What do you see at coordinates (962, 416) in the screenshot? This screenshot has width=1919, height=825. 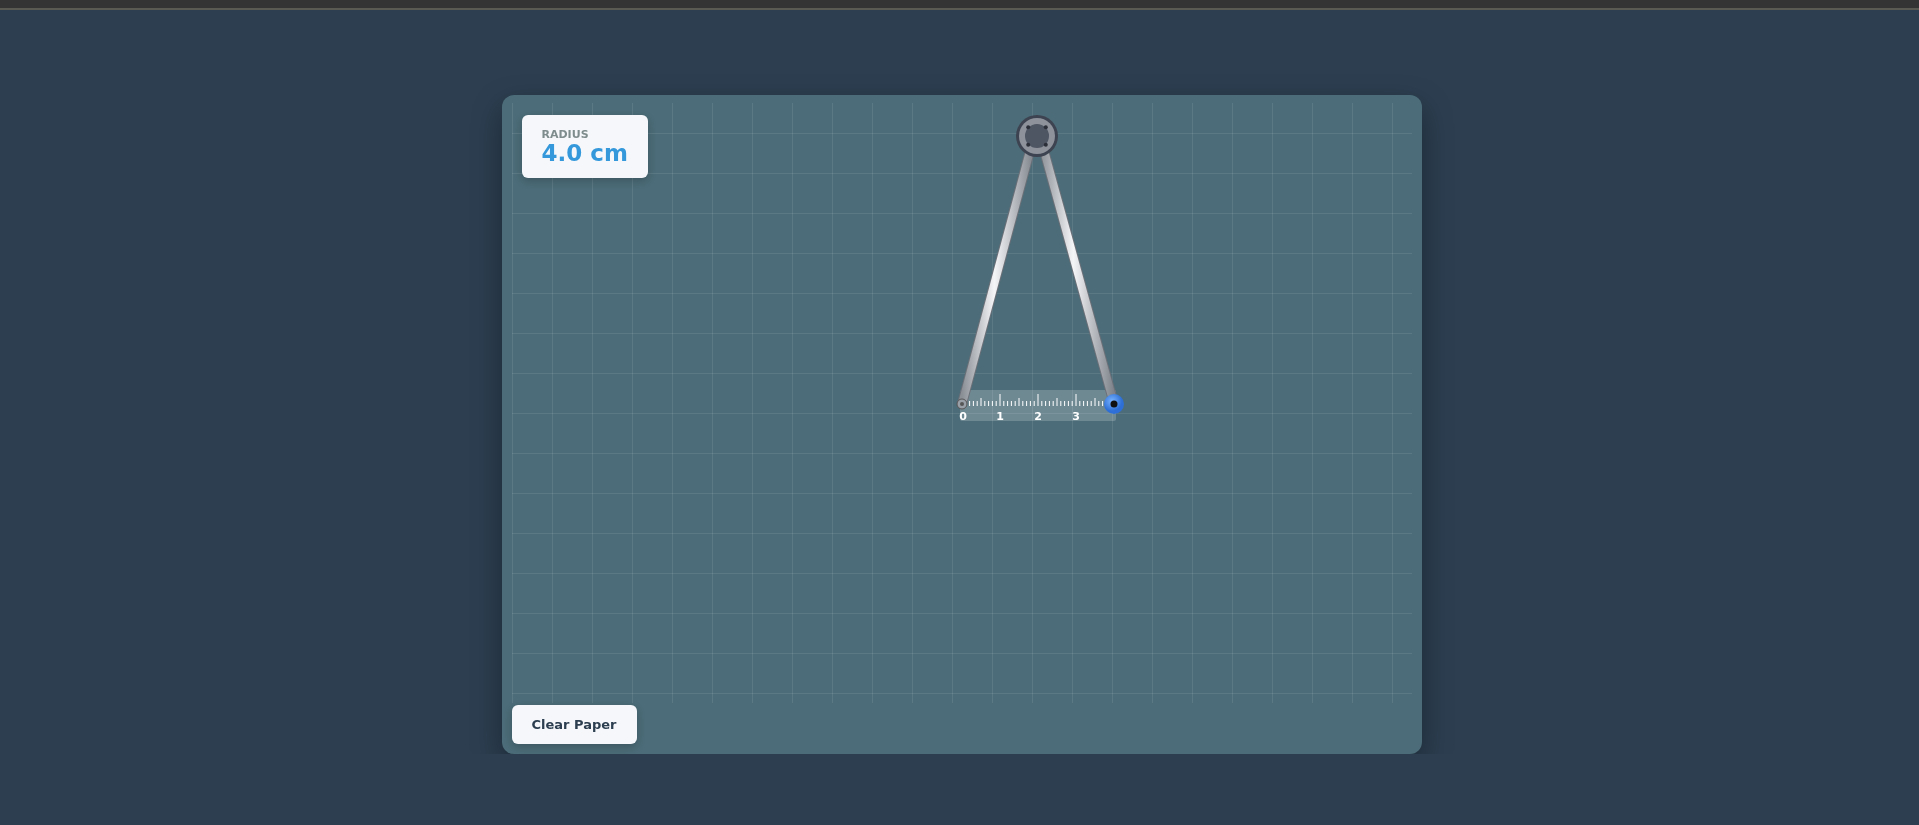 I see `ruler-label: 0` at bounding box center [962, 416].